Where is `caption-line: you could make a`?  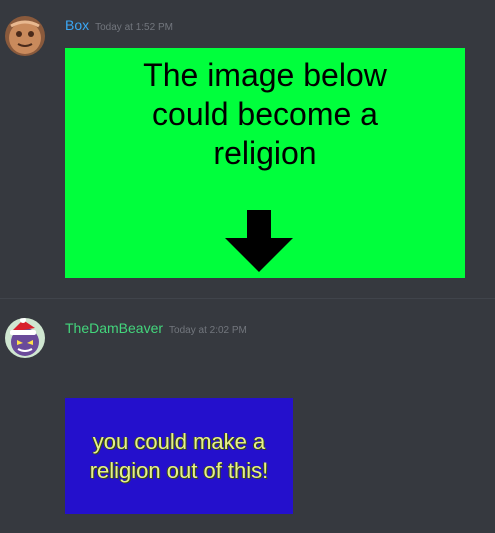 caption-line: you could make a is located at coordinates (179, 441).